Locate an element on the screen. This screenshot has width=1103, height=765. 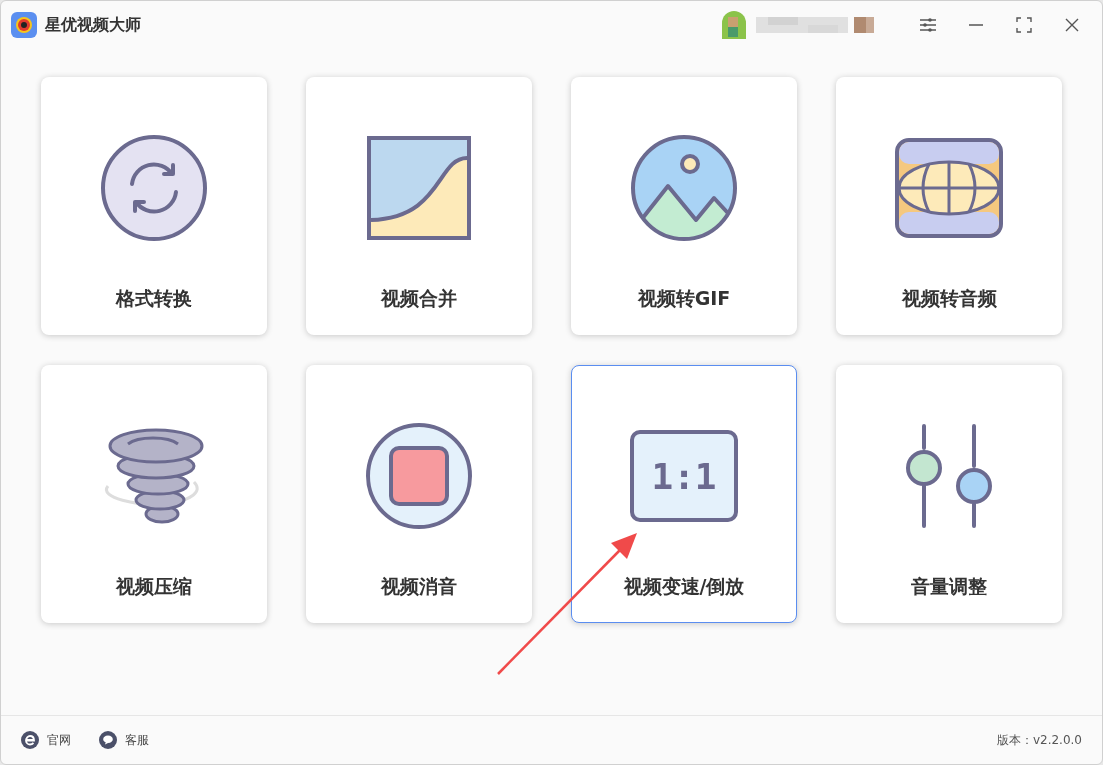
maximize-icon is located at coordinates (1024, 25).